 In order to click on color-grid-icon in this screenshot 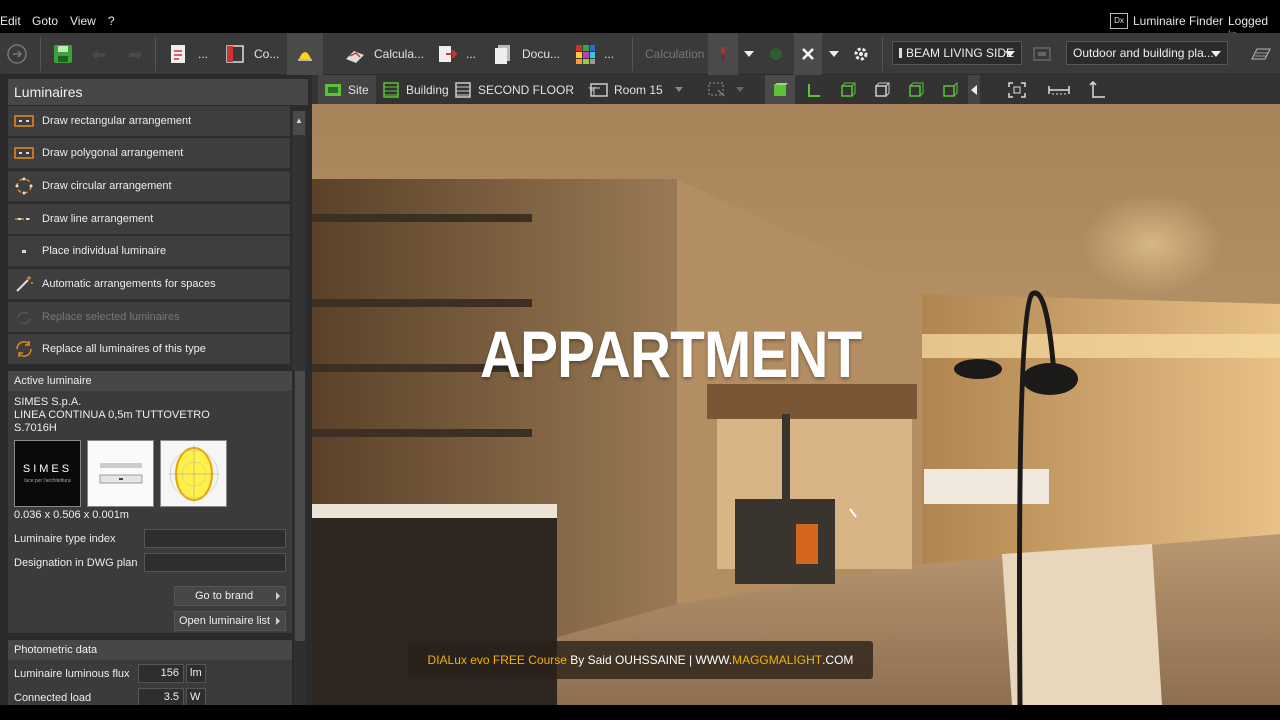, I will do `click(585, 54)`.